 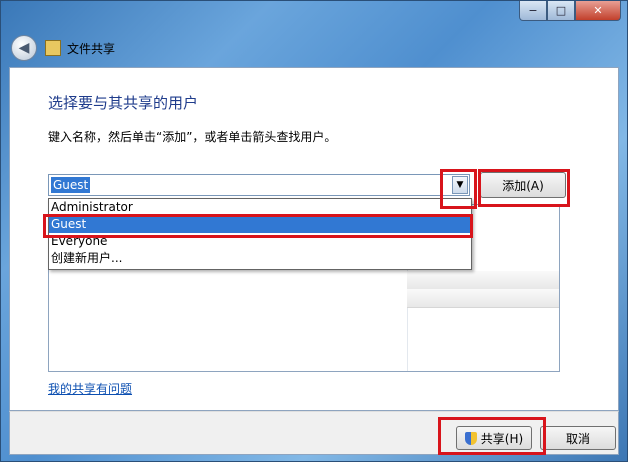 What do you see at coordinates (314, 433) in the screenshot?
I see `footer-bar: 共享(H) 取消` at bounding box center [314, 433].